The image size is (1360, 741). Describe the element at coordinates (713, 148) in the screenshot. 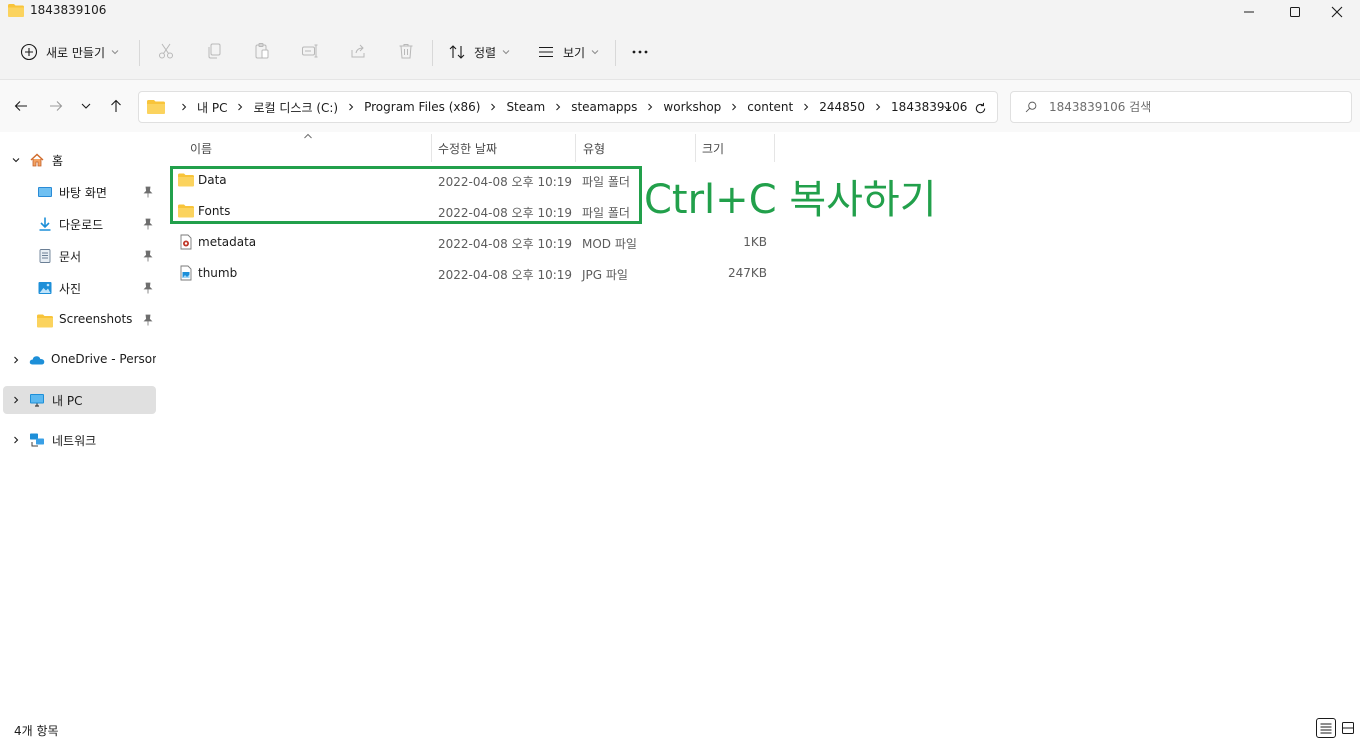

I see `column-header-size: 크기` at that location.